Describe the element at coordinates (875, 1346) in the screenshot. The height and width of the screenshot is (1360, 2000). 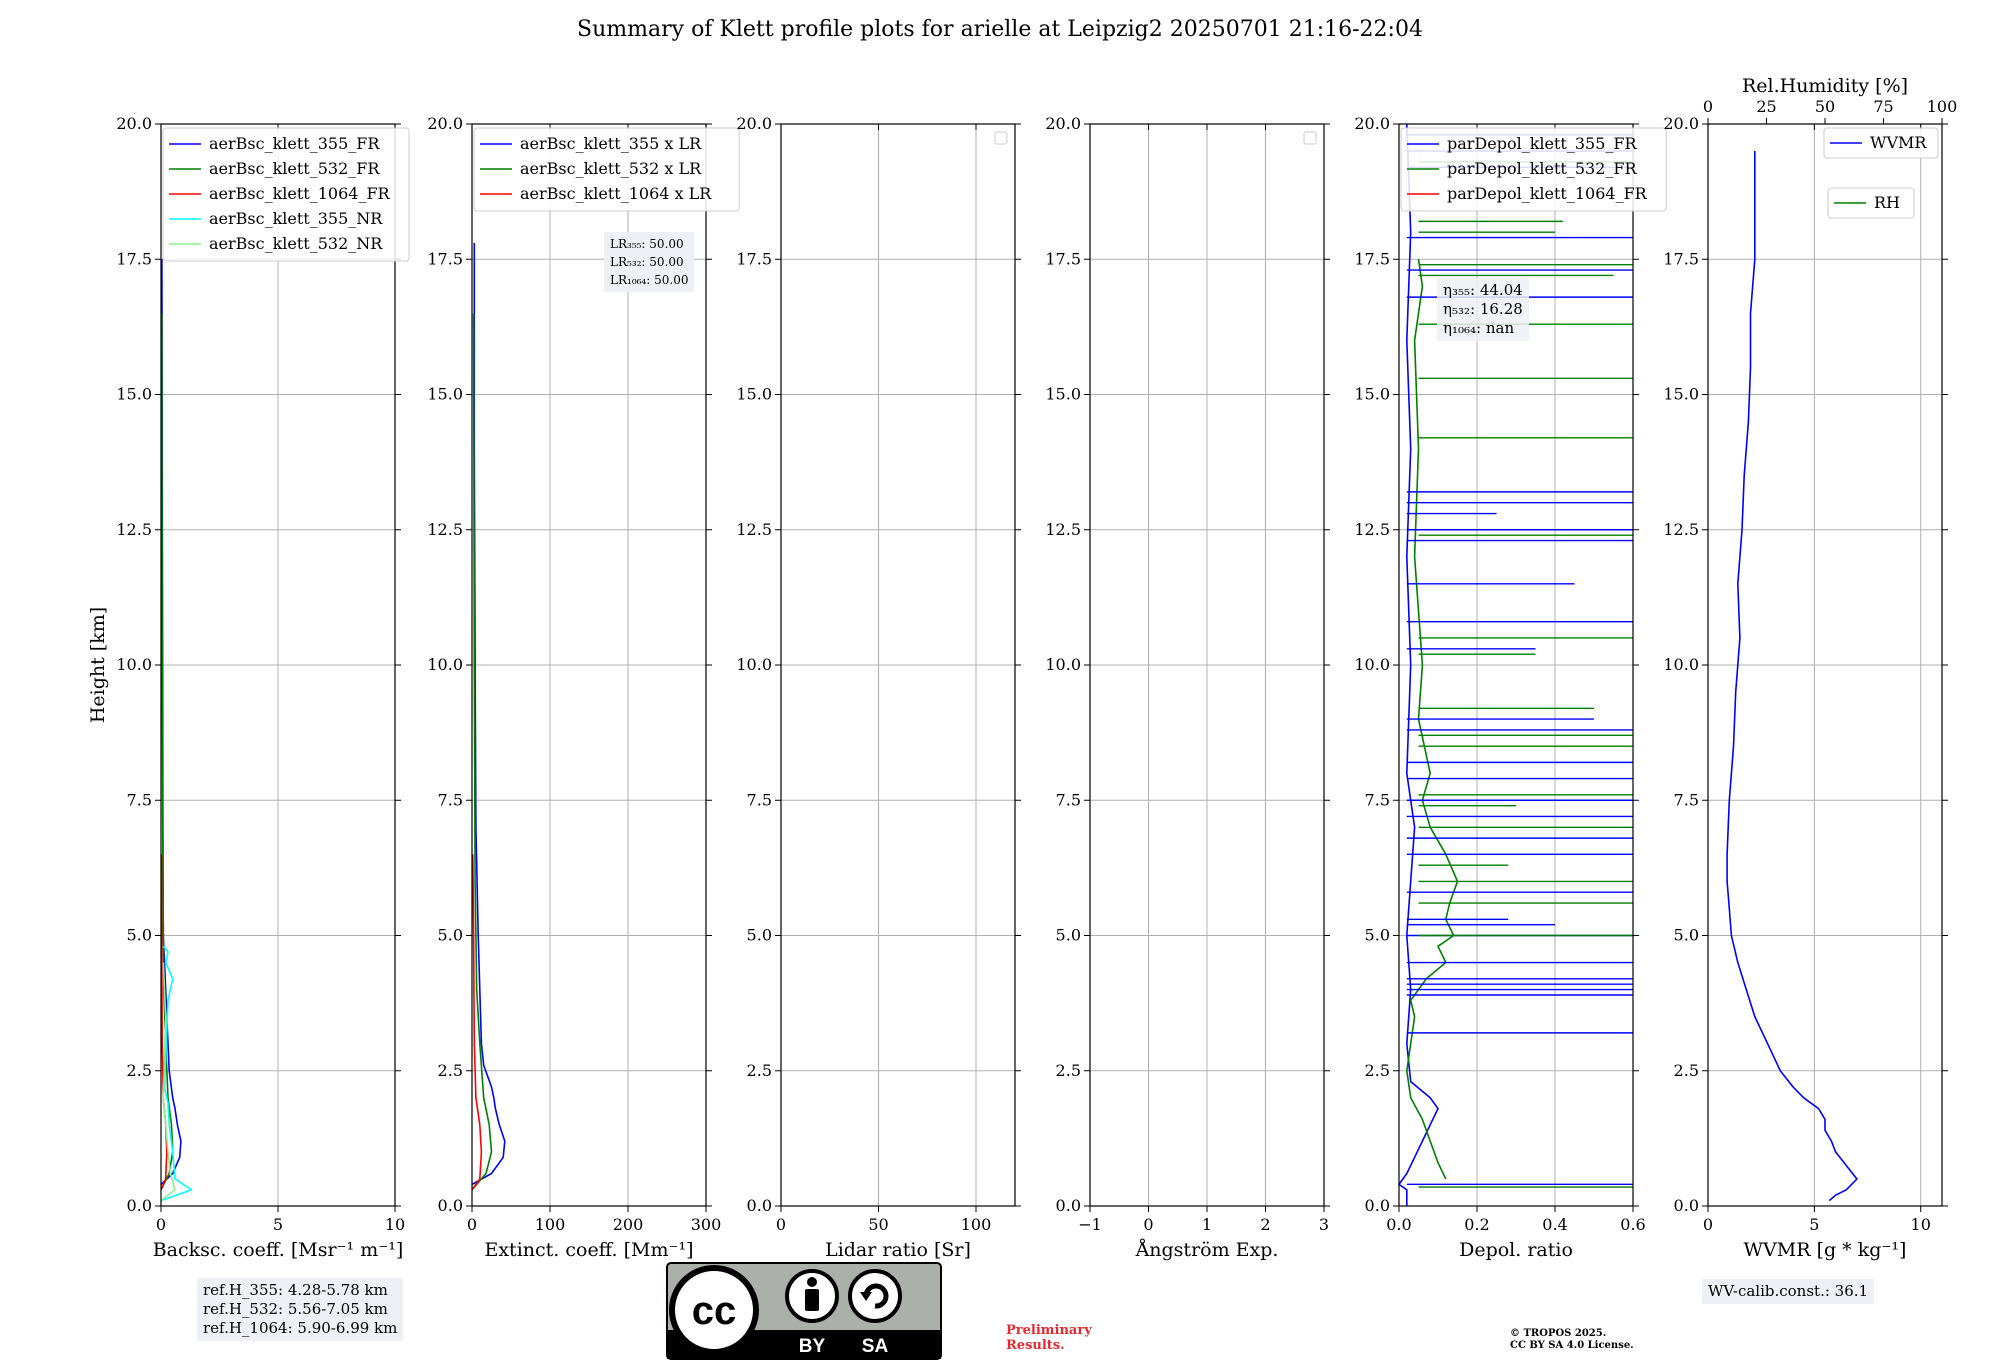
I see `cc-sa-label: SA` at that location.